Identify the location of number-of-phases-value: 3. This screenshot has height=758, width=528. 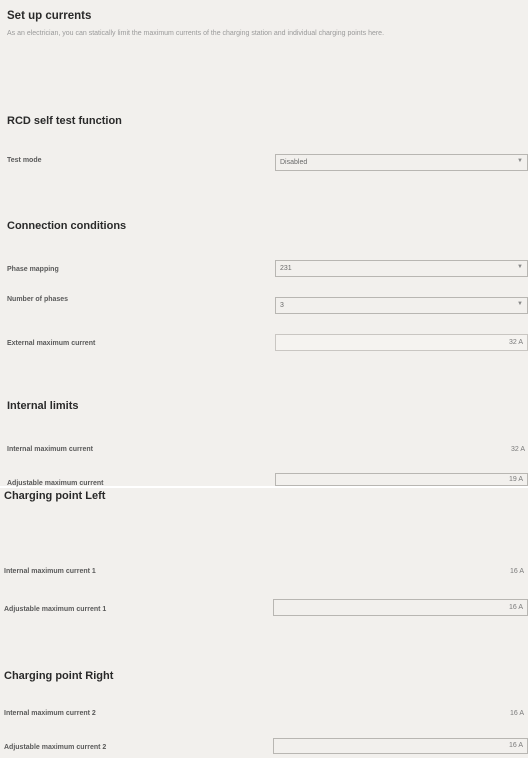
(282, 305).